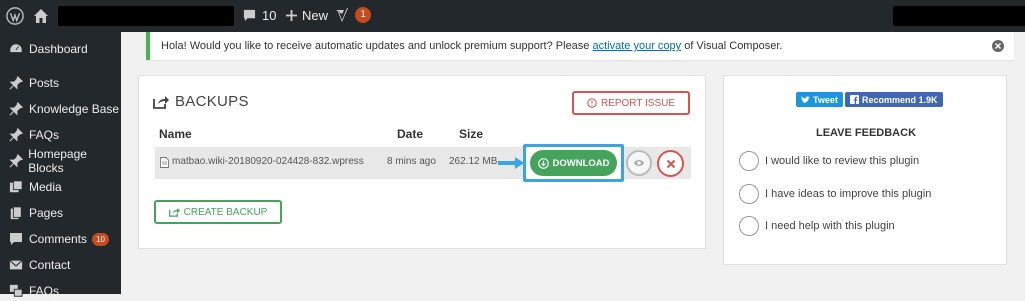 The image size is (1025, 301). Describe the element at coordinates (900, 99) in the screenshot. I see `recommend-label: Recommend 1.9K` at that location.